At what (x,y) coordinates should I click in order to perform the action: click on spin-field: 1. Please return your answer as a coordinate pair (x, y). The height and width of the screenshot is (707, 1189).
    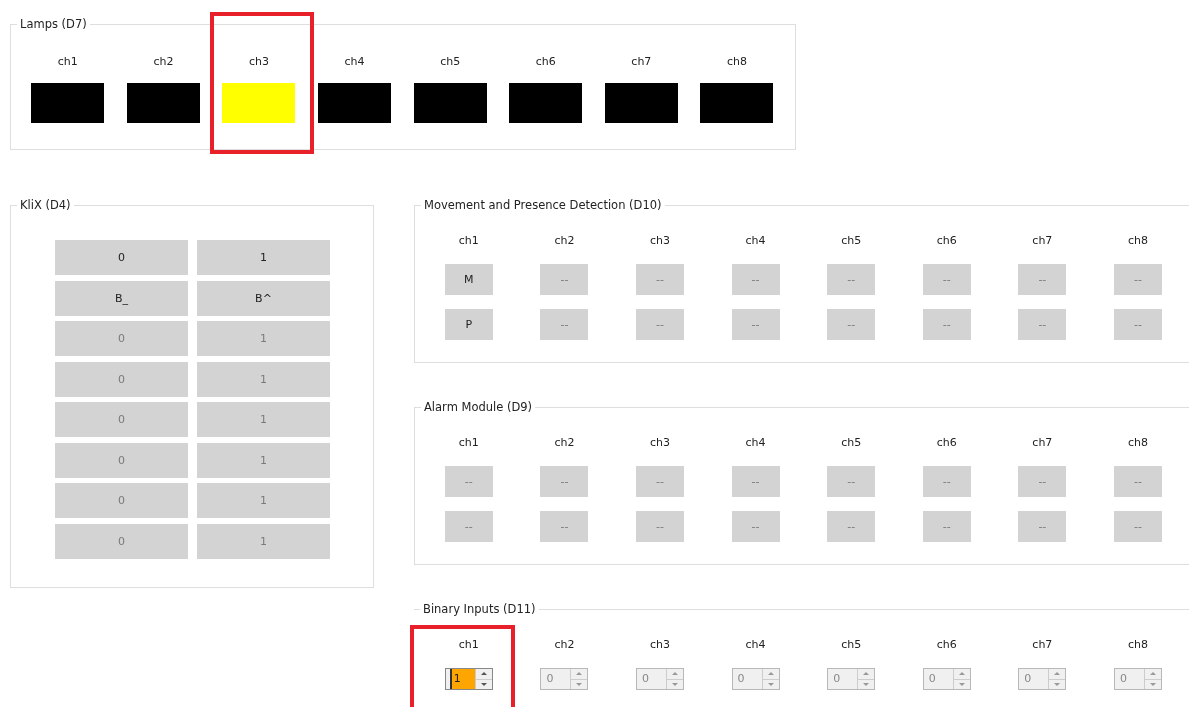
    Looking at the image, I should click on (462, 679).